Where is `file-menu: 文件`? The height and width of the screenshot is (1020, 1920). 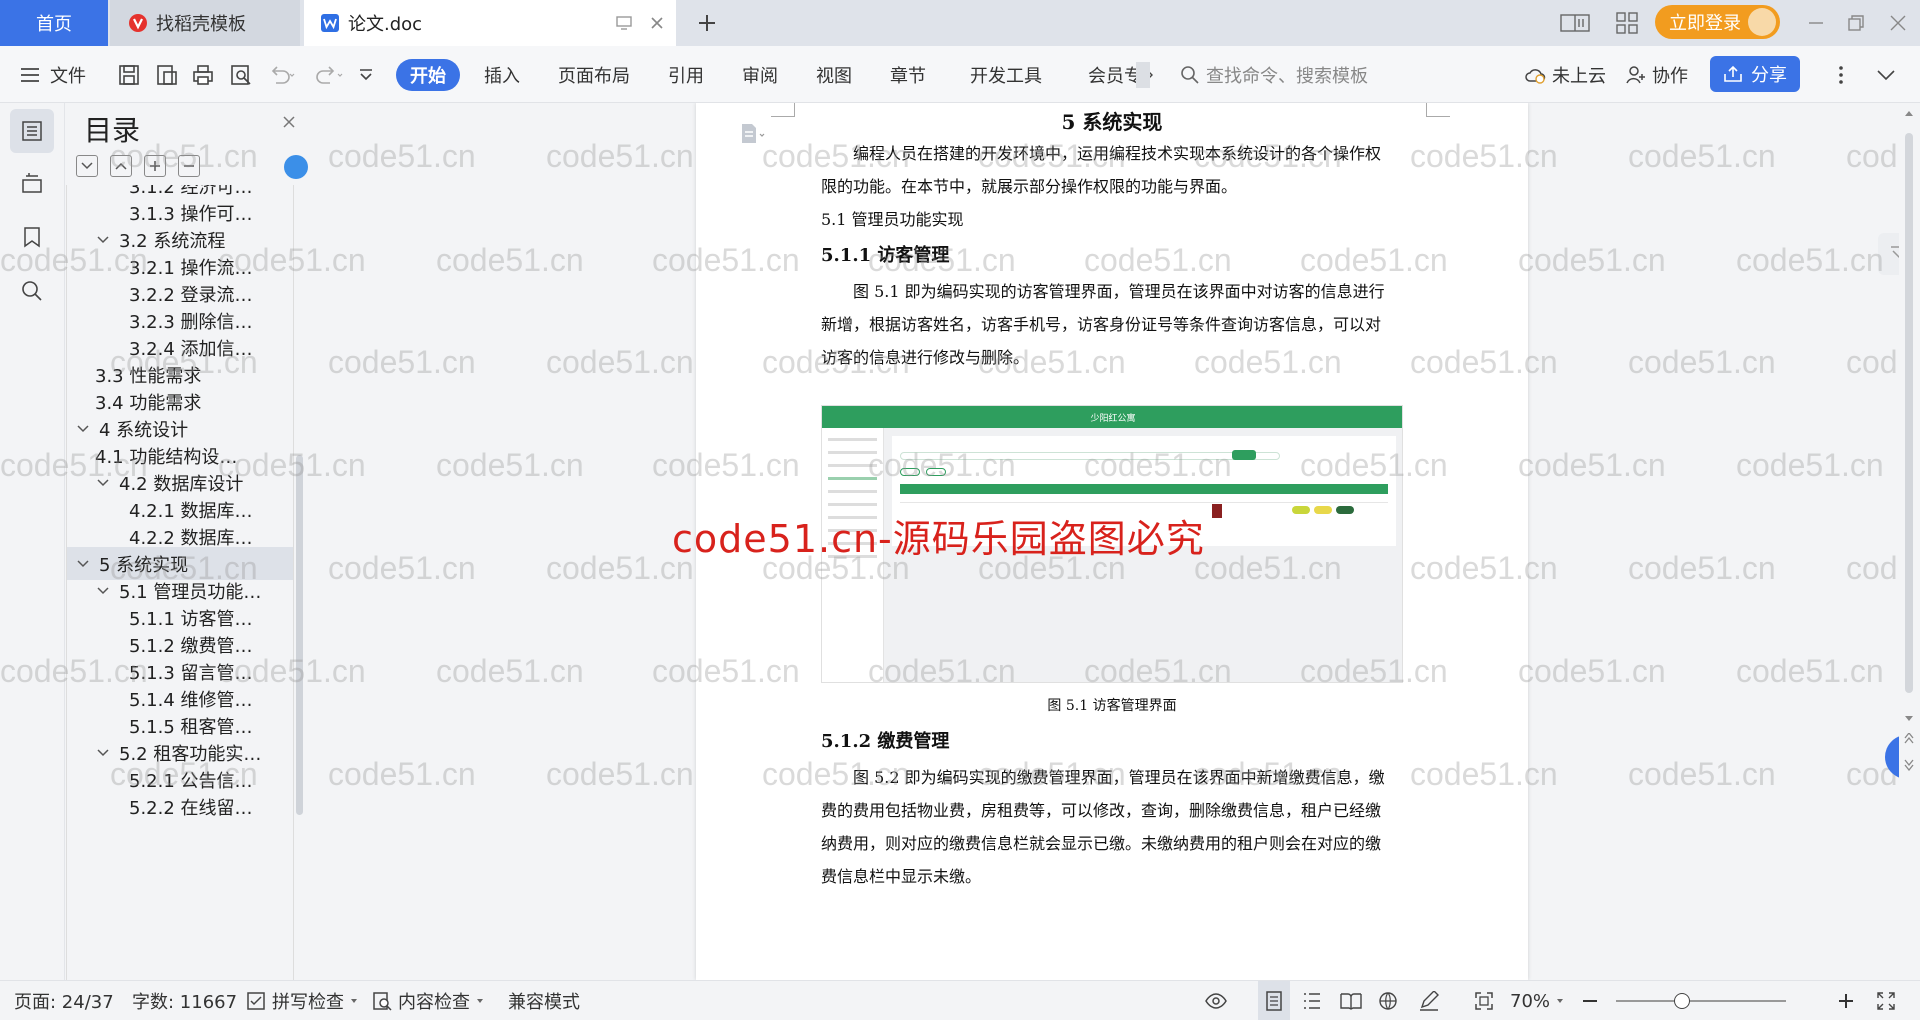
file-menu: 文件 is located at coordinates (53, 74).